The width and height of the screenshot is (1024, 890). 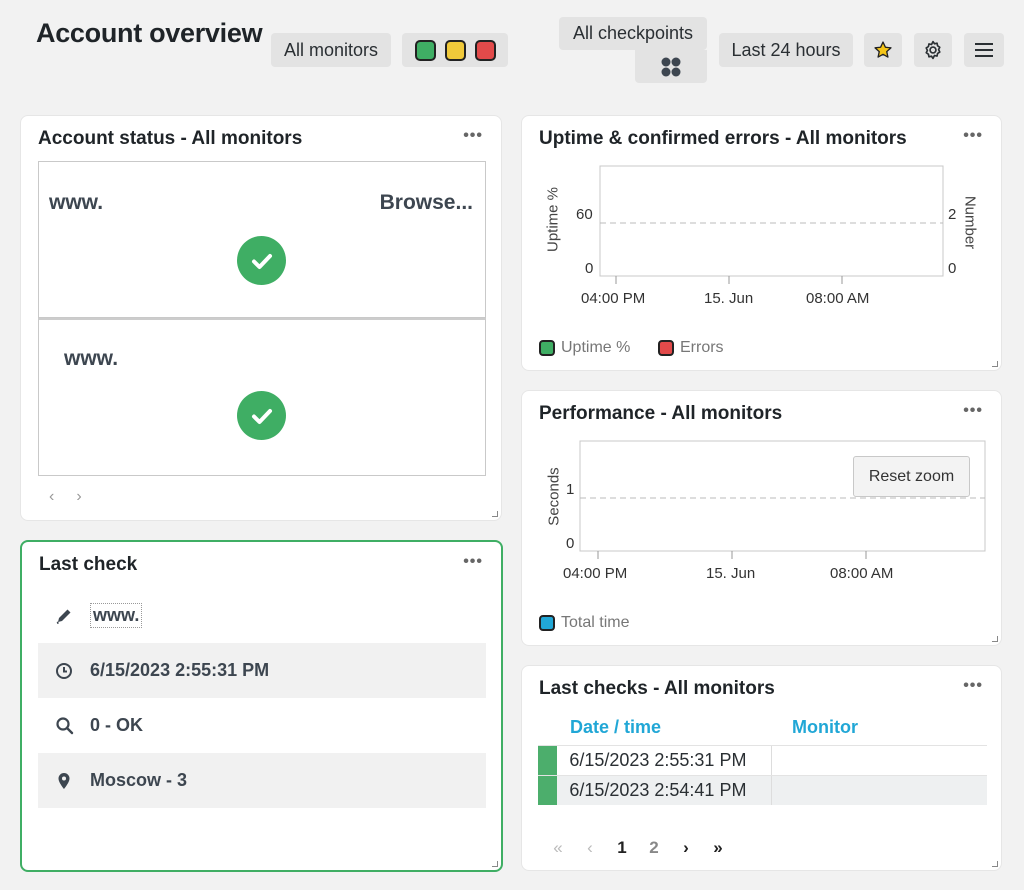 What do you see at coordinates (654, 848) in the screenshot?
I see `page-2-button: 2` at bounding box center [654, 848].